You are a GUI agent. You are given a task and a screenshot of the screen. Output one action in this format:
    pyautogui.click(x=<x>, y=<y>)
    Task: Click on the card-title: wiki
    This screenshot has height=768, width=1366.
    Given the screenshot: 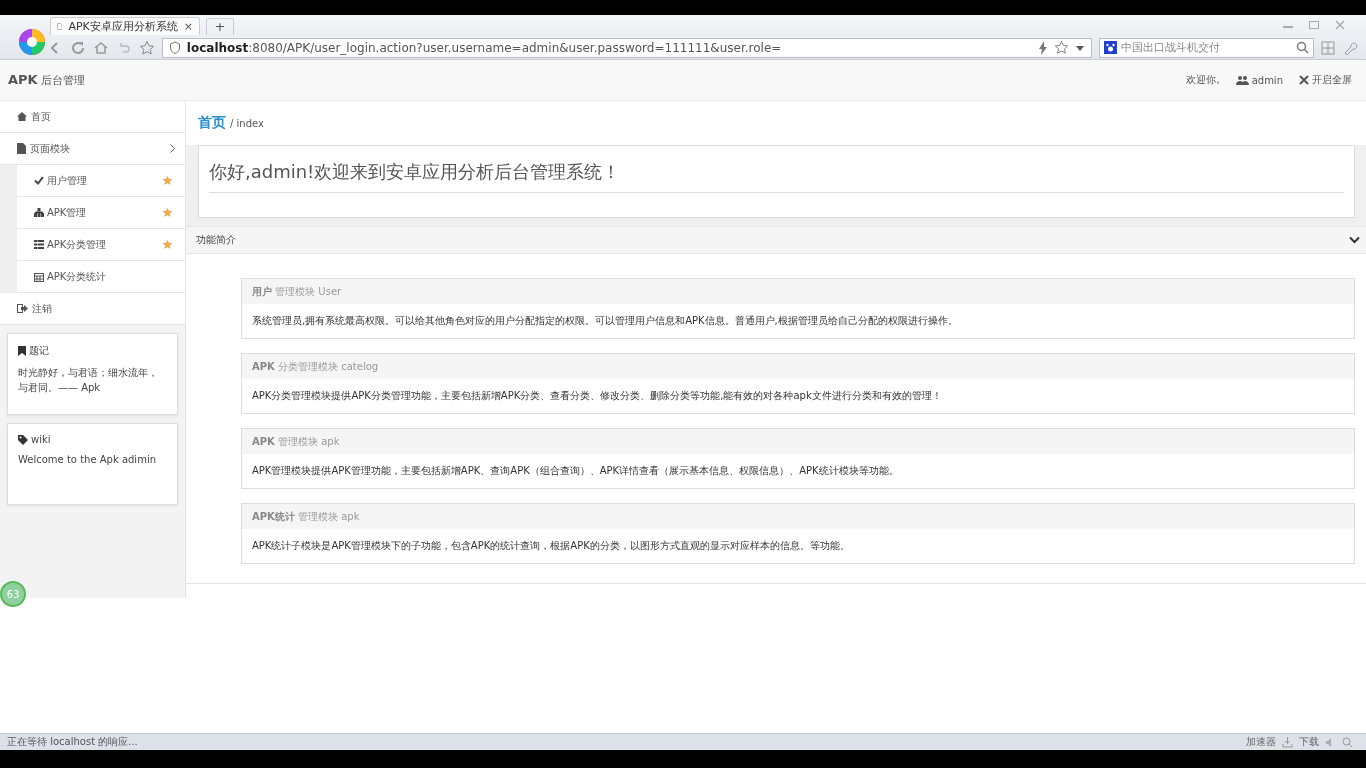 What is the action you would take?
    pyautogui.click(x=41, y=439)
    